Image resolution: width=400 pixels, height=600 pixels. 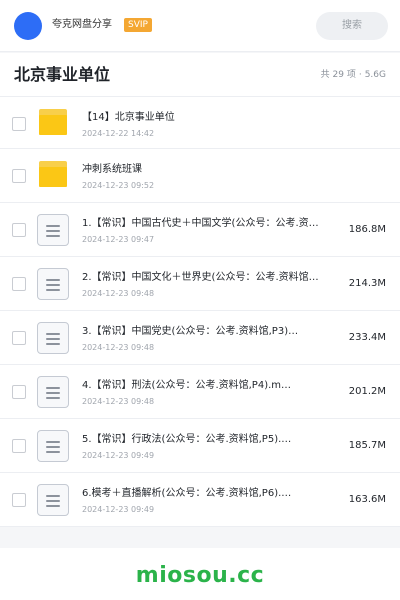 What do you see at coordinates (200, 75) in the screenshot?
I see `folder-title-bar: 北京事业单位 共 29 项 · 5.6G` at bounding box center [200, 75].